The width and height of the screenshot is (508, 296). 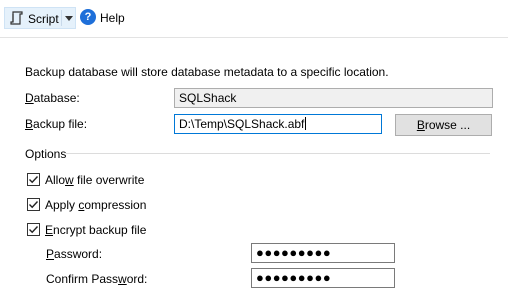 I want to click on backup-file-input: D:\Temp\SQLShack.abf, so click(x=278, y=124).